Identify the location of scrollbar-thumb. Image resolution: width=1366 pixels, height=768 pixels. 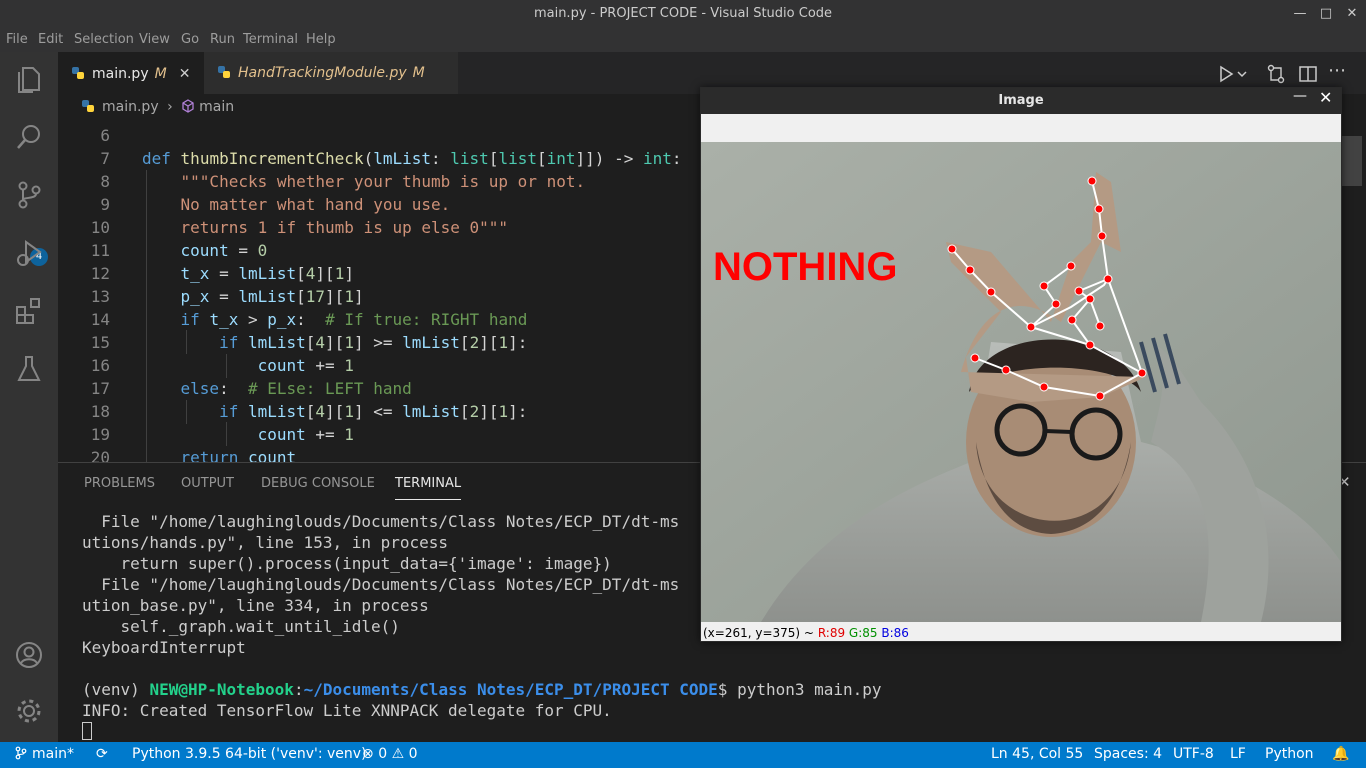
(1352, 161).